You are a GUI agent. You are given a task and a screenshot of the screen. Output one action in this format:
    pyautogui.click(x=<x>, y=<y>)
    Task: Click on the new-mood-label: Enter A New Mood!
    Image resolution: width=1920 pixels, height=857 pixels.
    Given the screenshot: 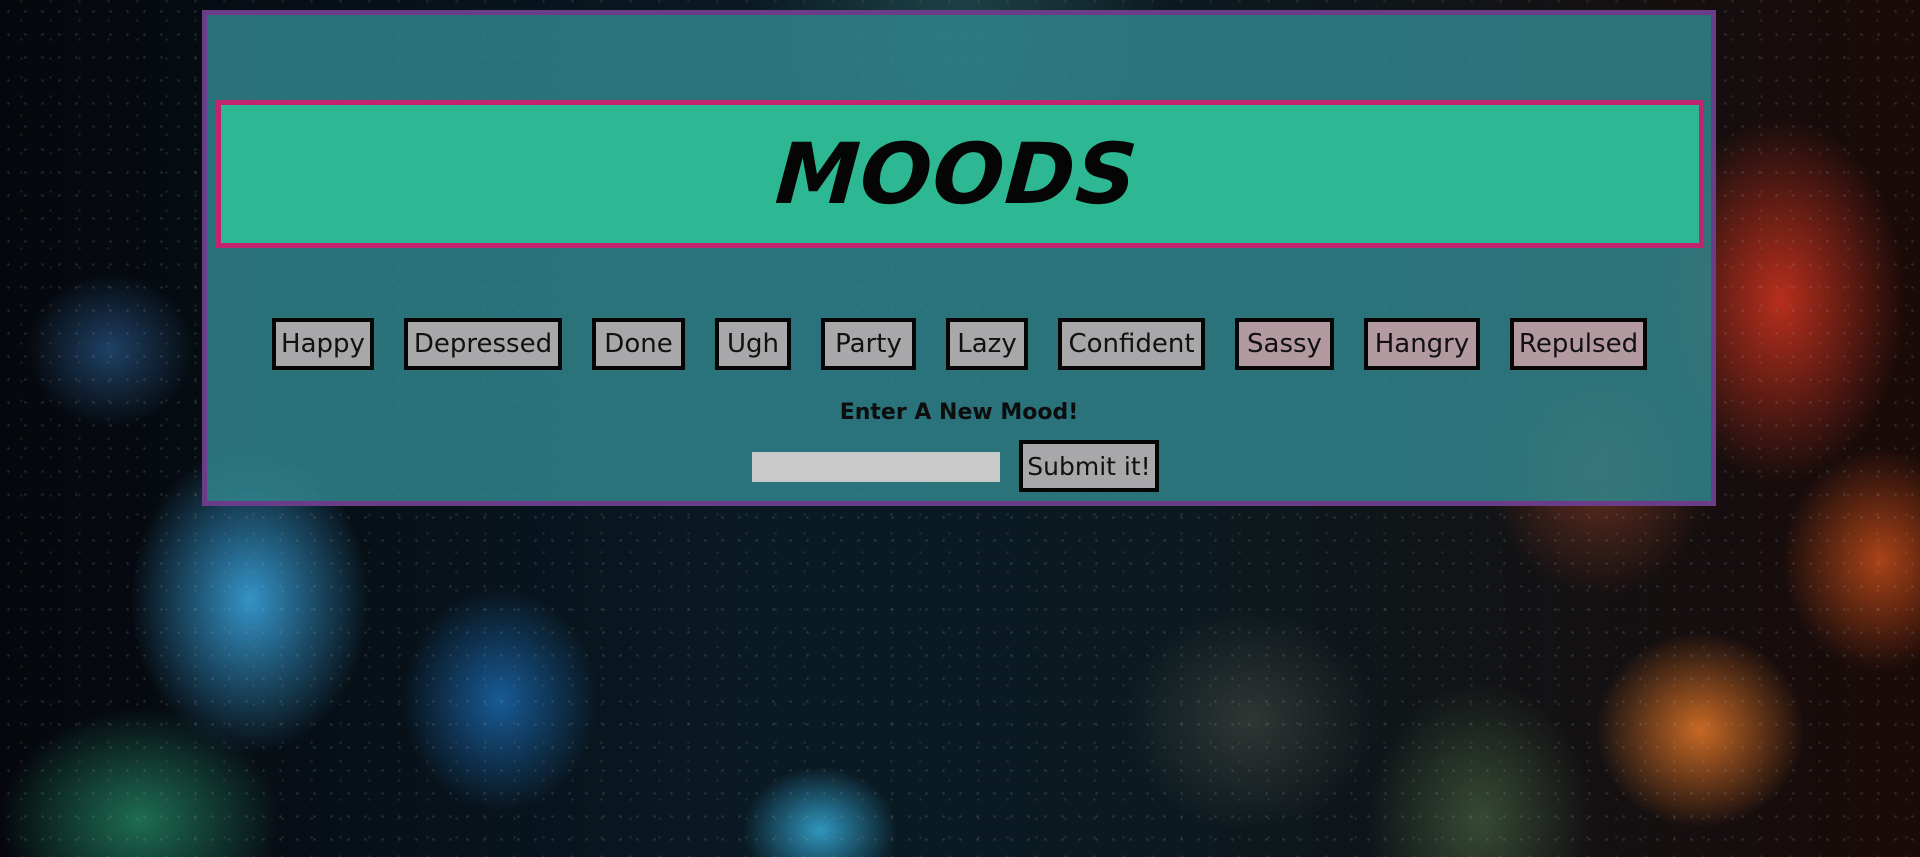 What is the action you would take?
    pyautogui.click(x=959, y=412)
    